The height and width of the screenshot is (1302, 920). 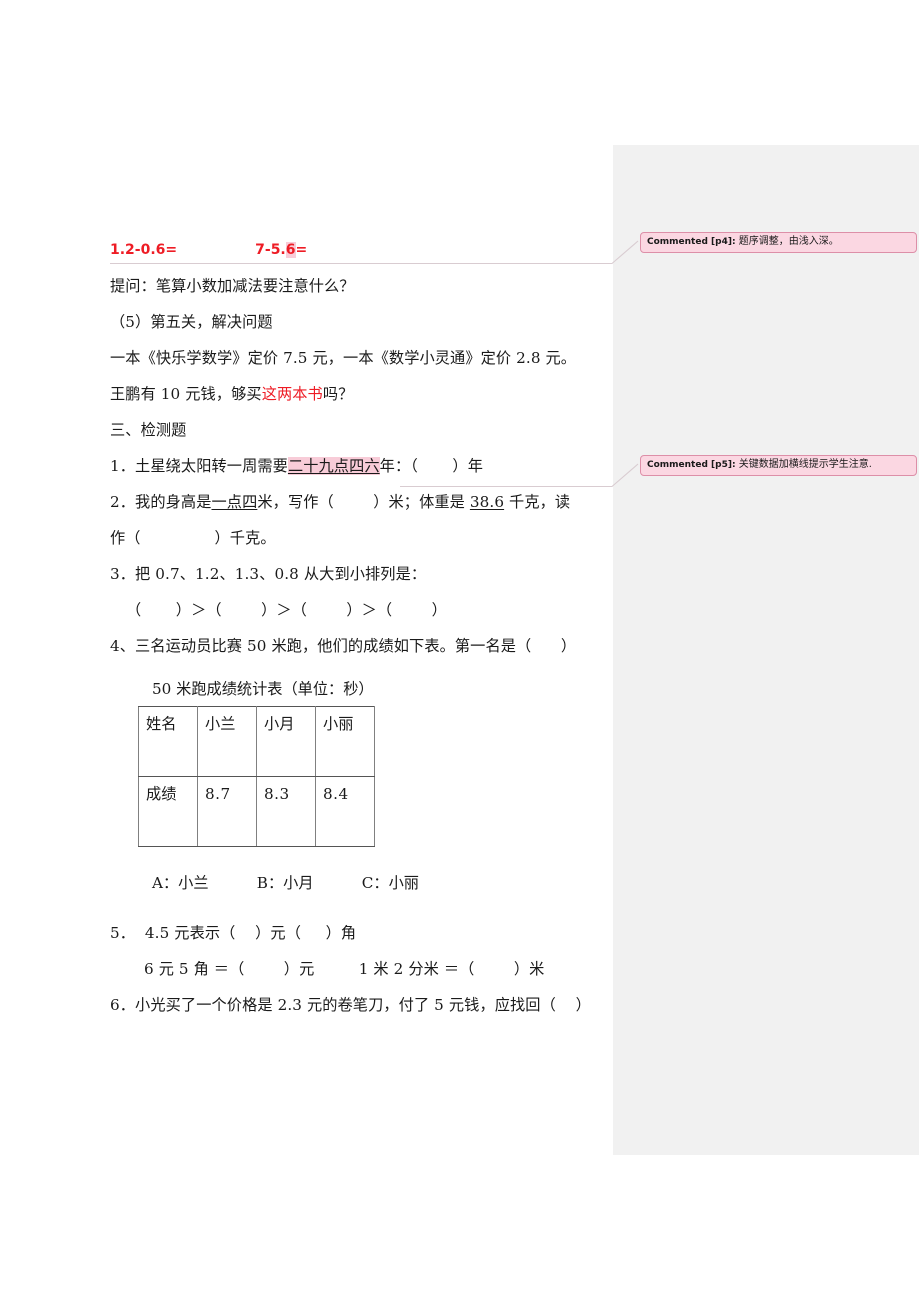 What do you see at coordinates (787, 241) in the screenshot?
I see `comment-p4-text: 题序调整，由浅入深。` at bounding box center [787, 241].